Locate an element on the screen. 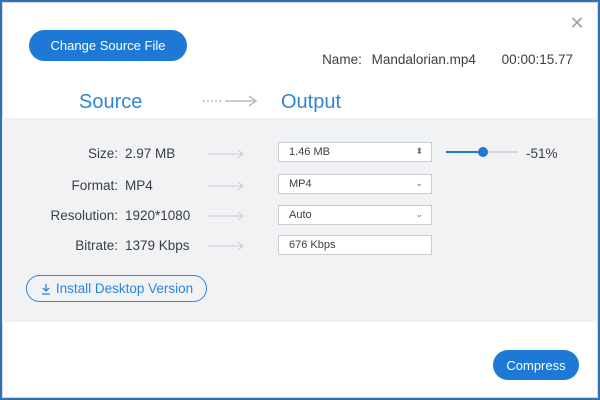  resolution-label: Resolution: is located at coordinates (84, 215).